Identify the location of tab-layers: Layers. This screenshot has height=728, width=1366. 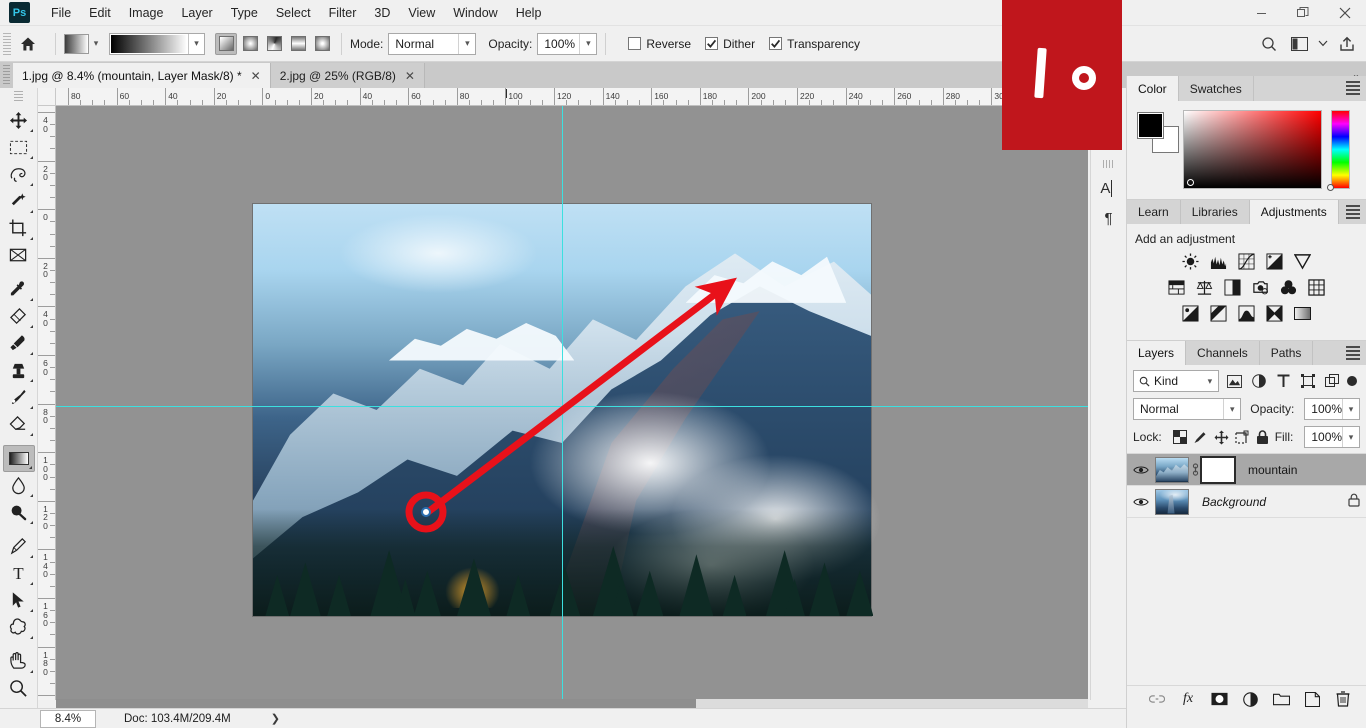
(1157, 353).